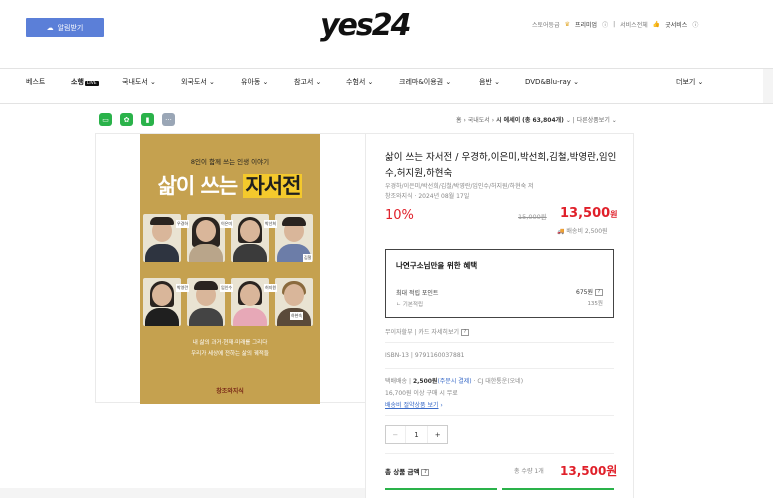 The image size is (773, 498). I want to click on alarm-label: 알림받기, so click(70, 27).